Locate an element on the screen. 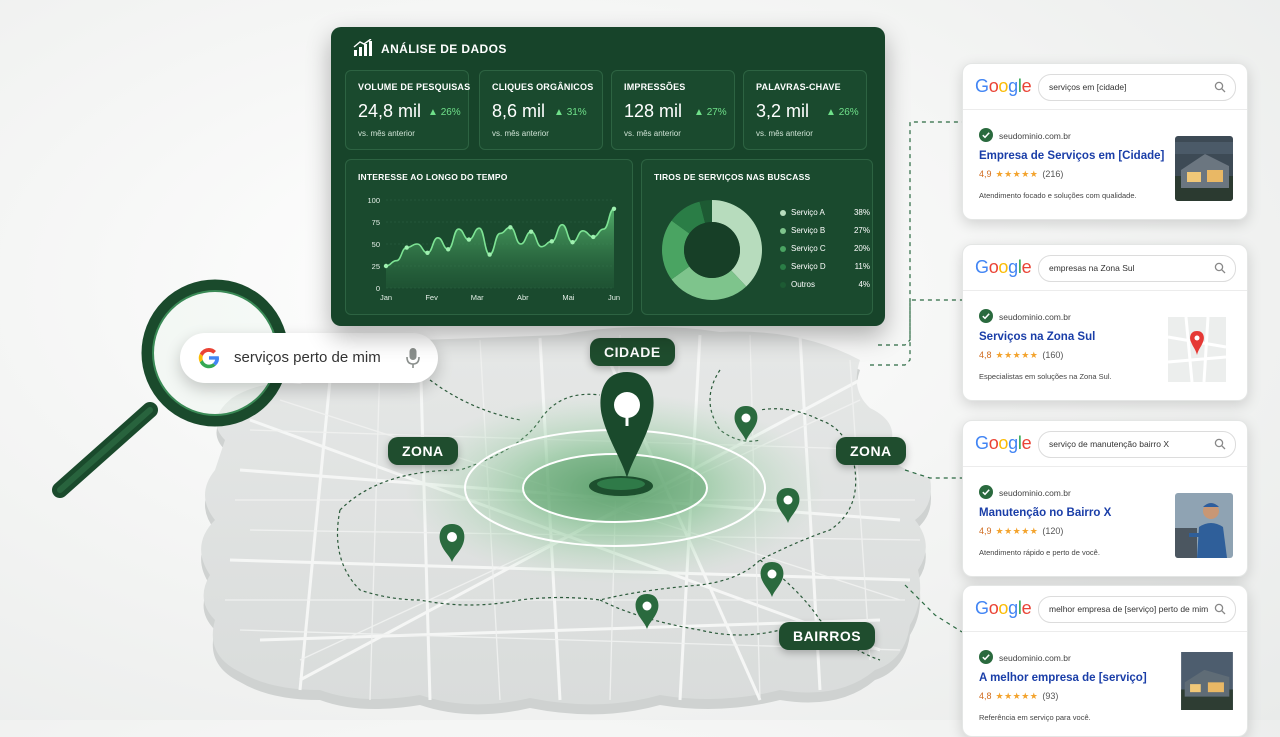  result-rating: 4,9 ★★★★★ (216) is located at coordinates (1021, 174).